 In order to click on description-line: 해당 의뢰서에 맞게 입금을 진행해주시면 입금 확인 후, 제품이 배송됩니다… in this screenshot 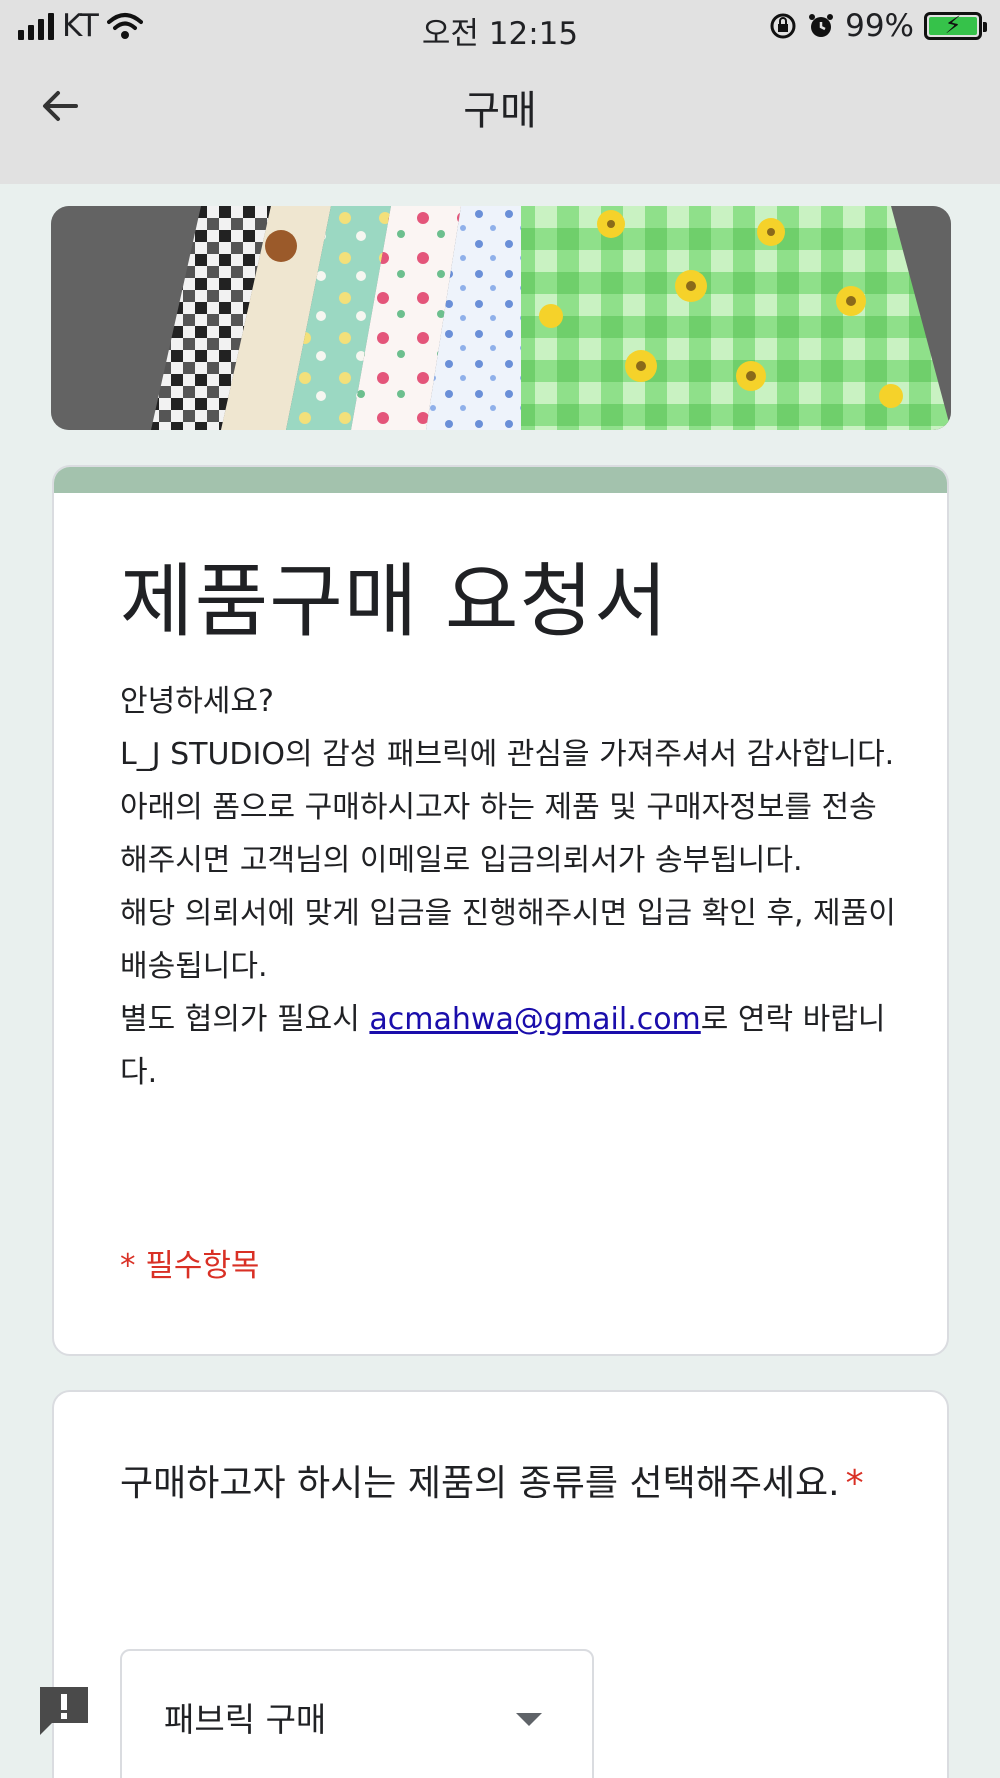, I will do `click(508, 940)`.